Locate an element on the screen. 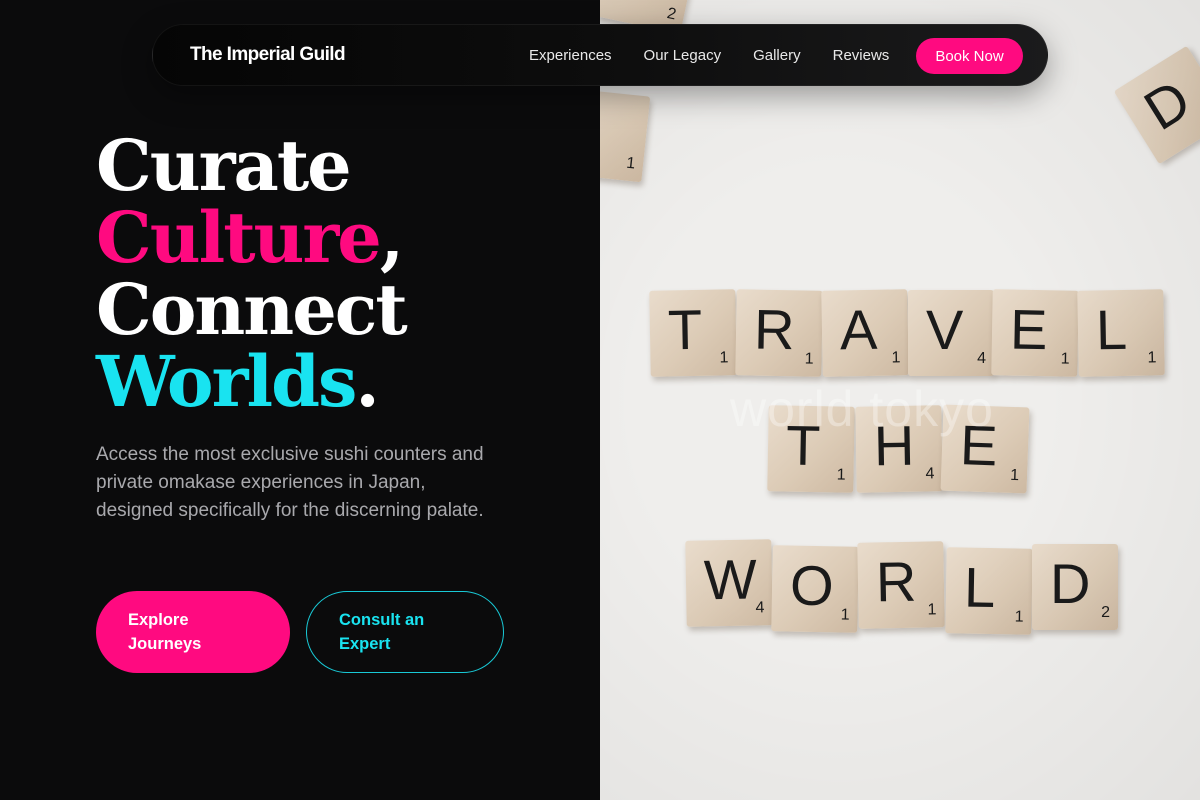 This screenshot has height=800, width=1200. explore-journeys-button: Explore Journeys is located at coordinates (193, 632).